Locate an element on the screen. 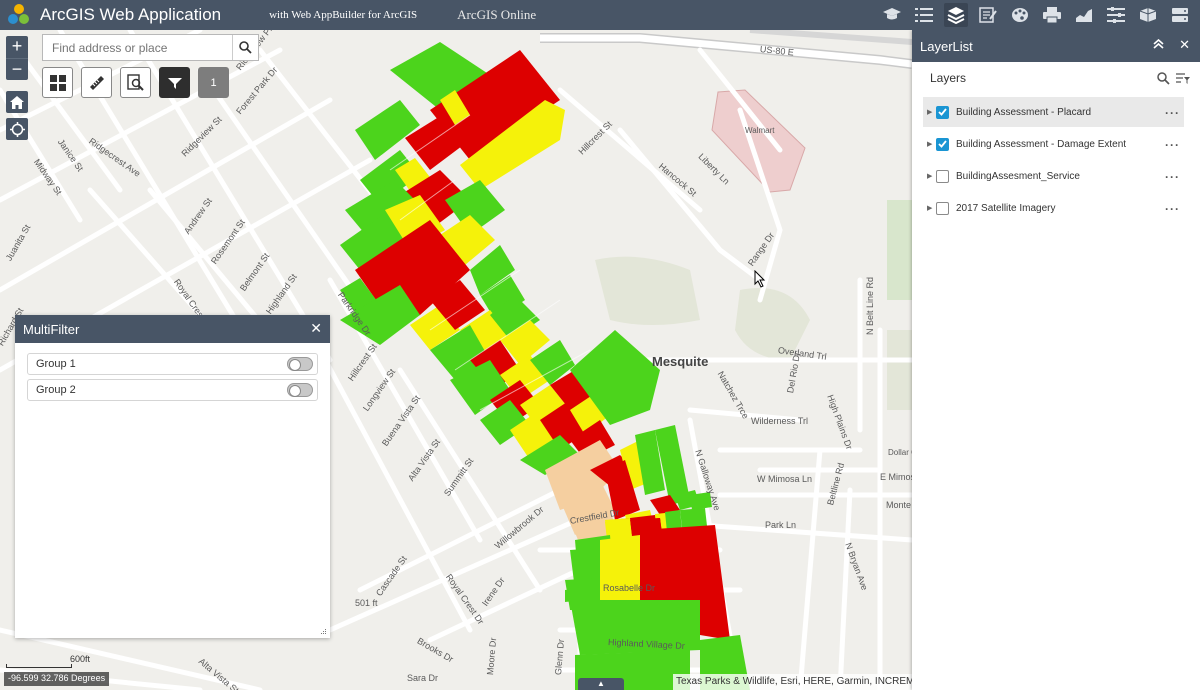 This screenshot has height=690, width=1200. filter-group-row: Group 2 is located at coordinates (172, 390).